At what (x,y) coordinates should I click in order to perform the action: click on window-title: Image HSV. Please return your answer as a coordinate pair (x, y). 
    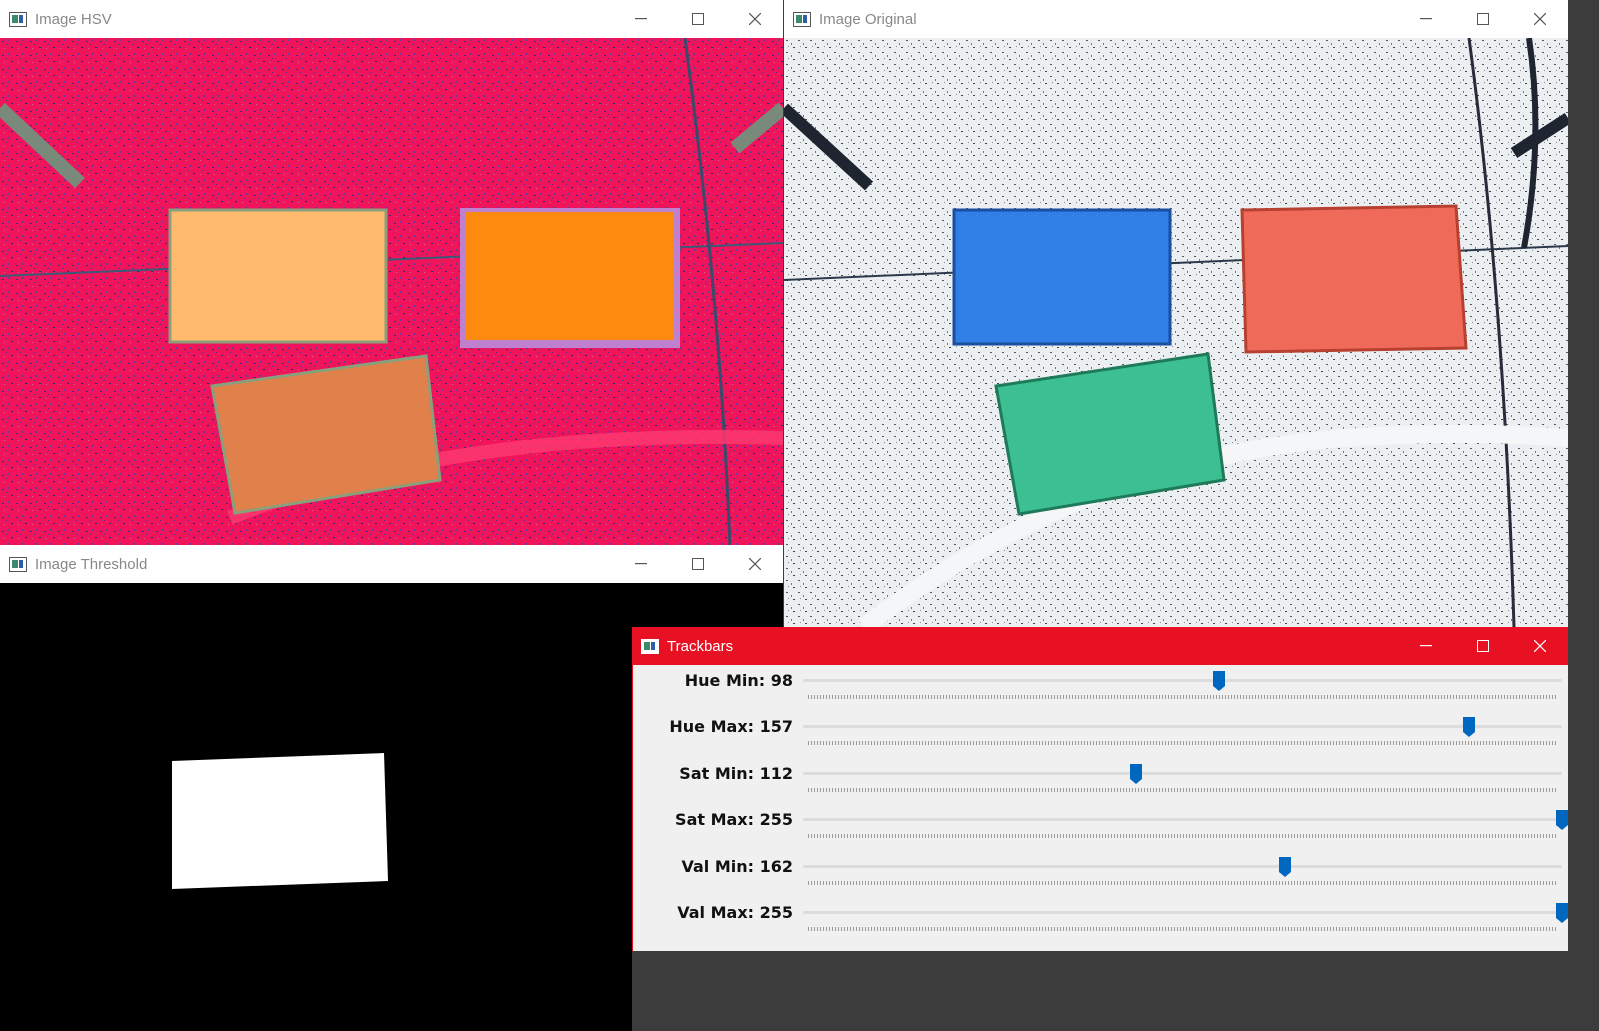
    Looking at the image, I should click on (73, 19).